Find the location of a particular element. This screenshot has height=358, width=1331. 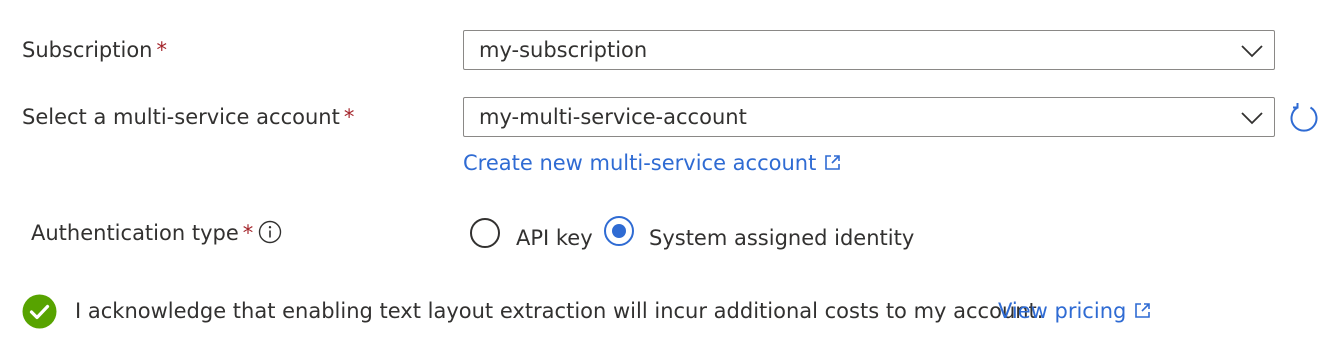

radio-system-assigned-identity-label: System assigned identity is located at coordinates (781, 238).